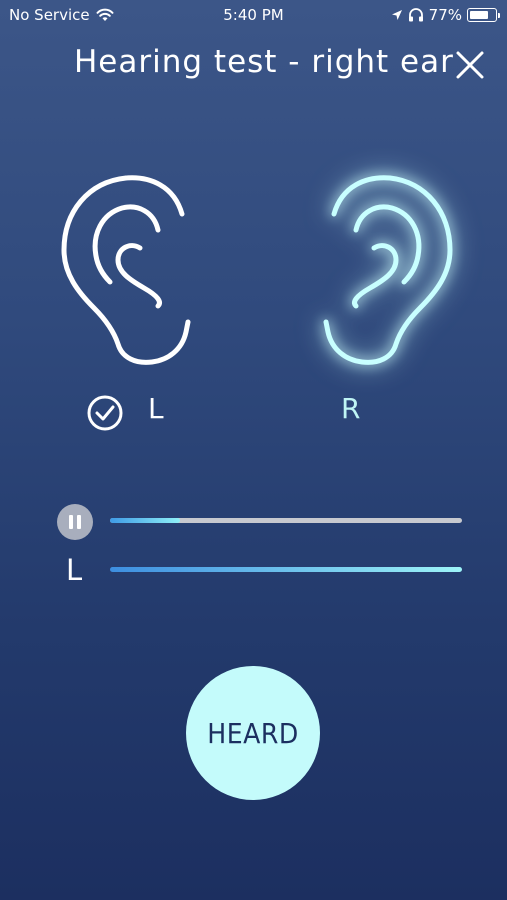 This screenshot has height=900, width=507. I want to click on headphones-icon, so click(415, 15).